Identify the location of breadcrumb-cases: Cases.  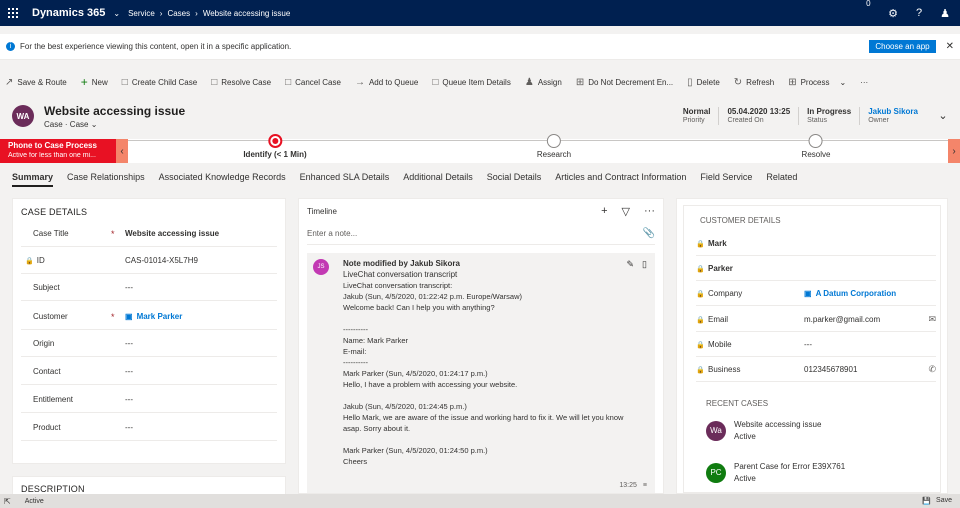
(178, 13).